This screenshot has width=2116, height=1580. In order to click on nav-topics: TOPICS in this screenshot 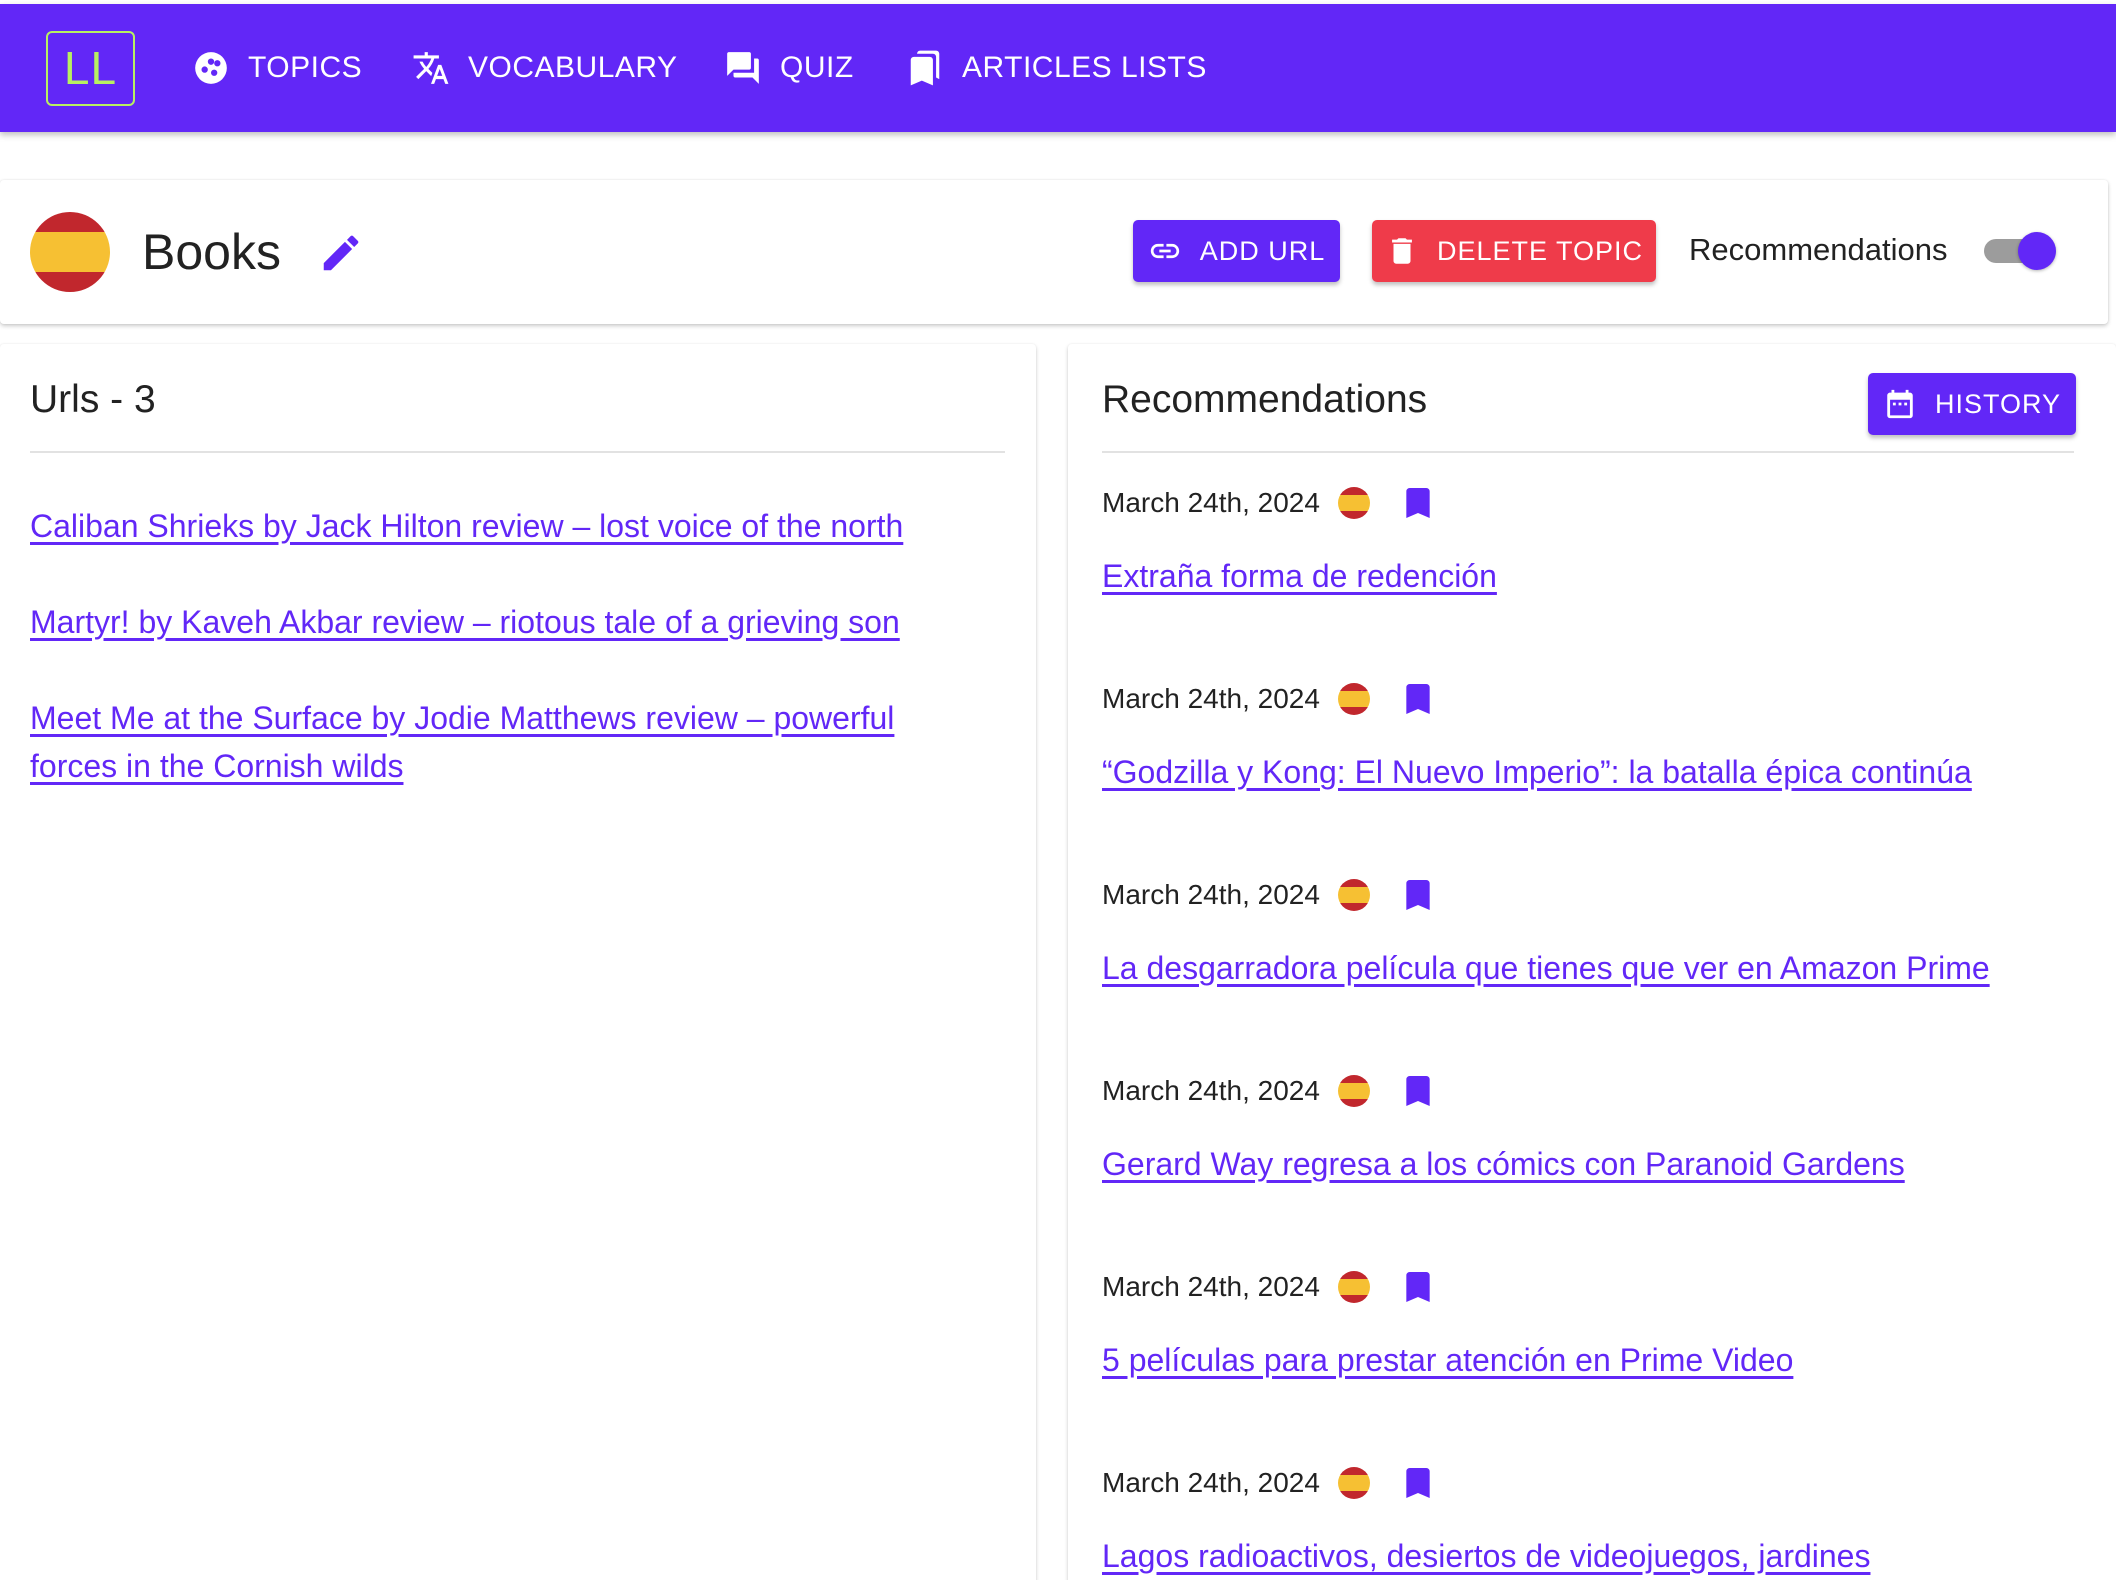, I will do `click(277, 68)`.